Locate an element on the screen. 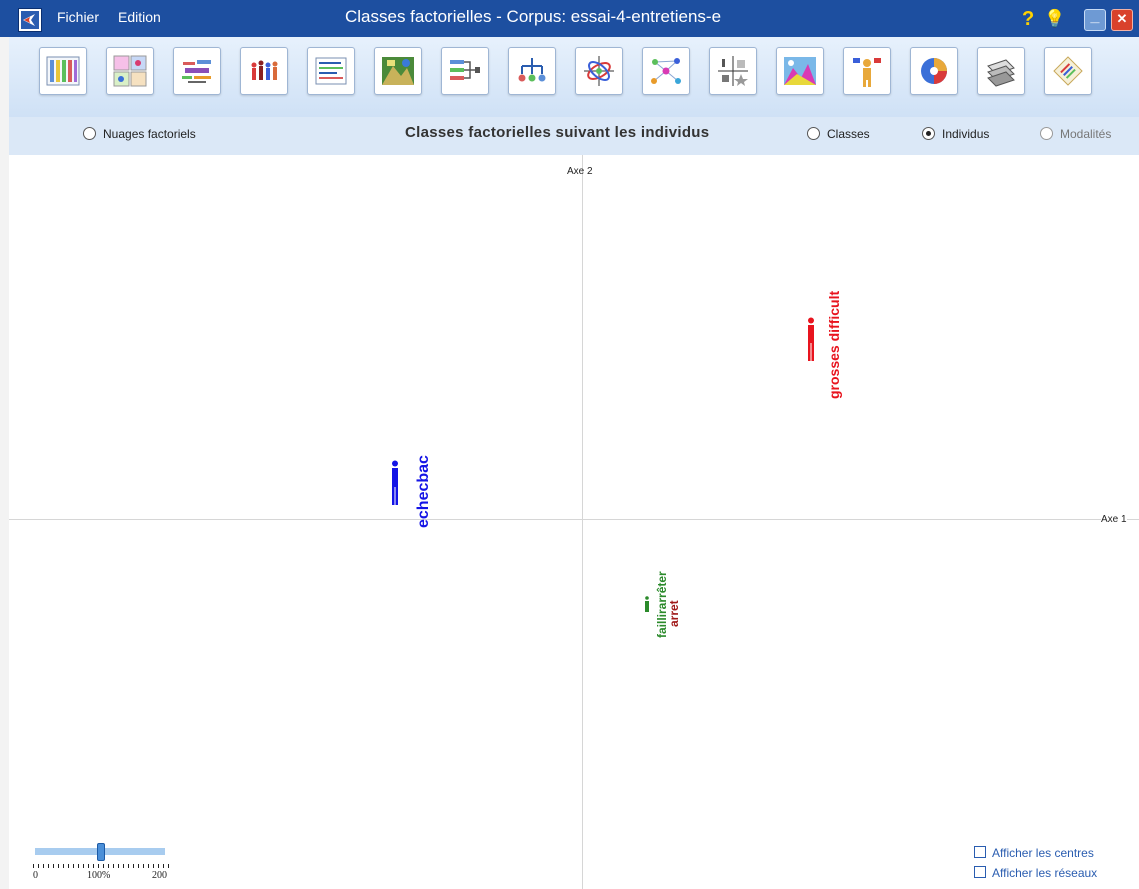 This screenshot has width=1139, height=889. axis-1-line is located at coordinates (574, 519).